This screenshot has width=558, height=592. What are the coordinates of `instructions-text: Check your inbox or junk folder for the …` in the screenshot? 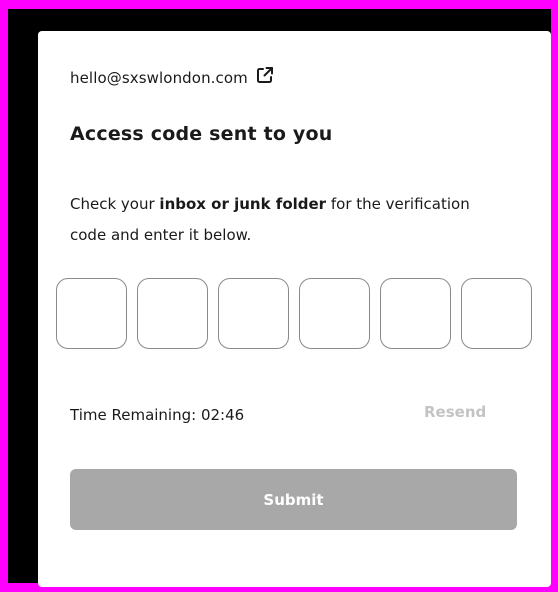 It's located at (280, 220).